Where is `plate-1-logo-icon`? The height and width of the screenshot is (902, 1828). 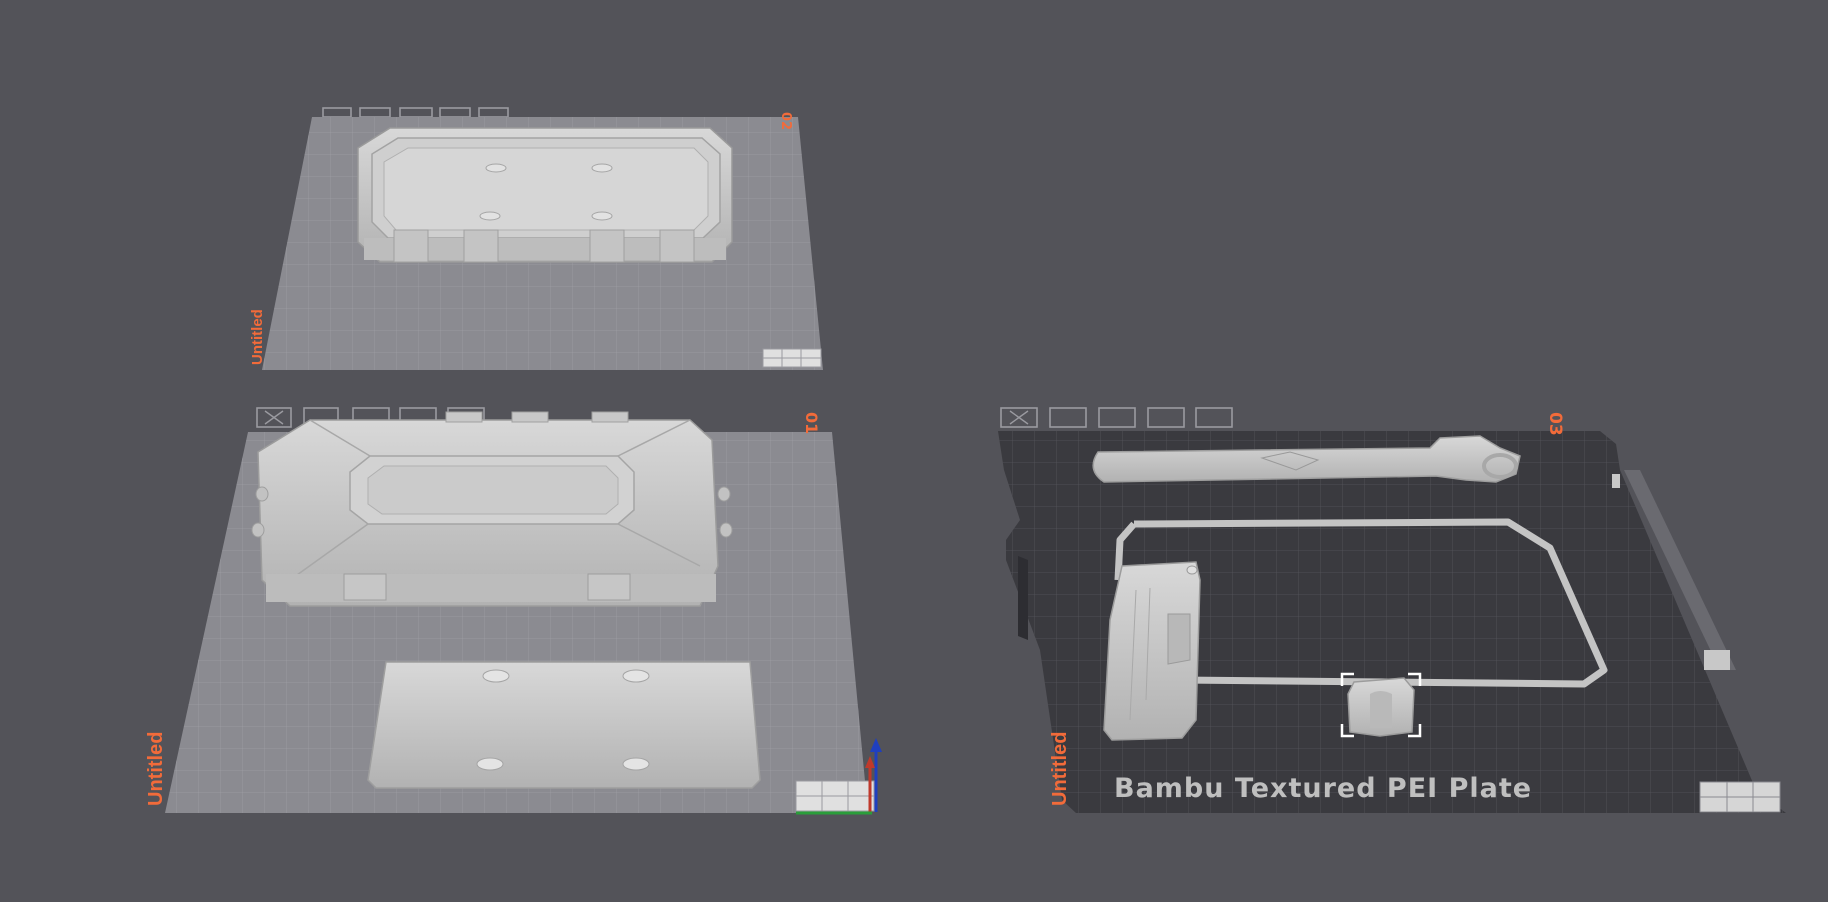
plate-1-logo-icon is located at coordinates (835, 796).